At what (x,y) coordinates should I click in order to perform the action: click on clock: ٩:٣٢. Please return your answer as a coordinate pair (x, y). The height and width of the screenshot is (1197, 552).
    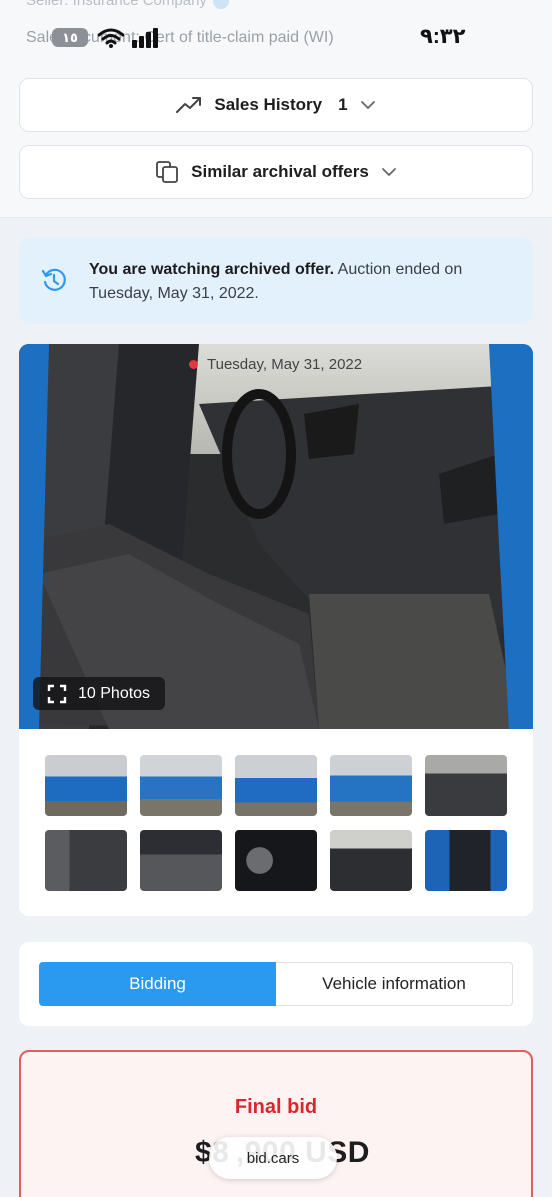
    Looking at the image, I should click on (443, 36).